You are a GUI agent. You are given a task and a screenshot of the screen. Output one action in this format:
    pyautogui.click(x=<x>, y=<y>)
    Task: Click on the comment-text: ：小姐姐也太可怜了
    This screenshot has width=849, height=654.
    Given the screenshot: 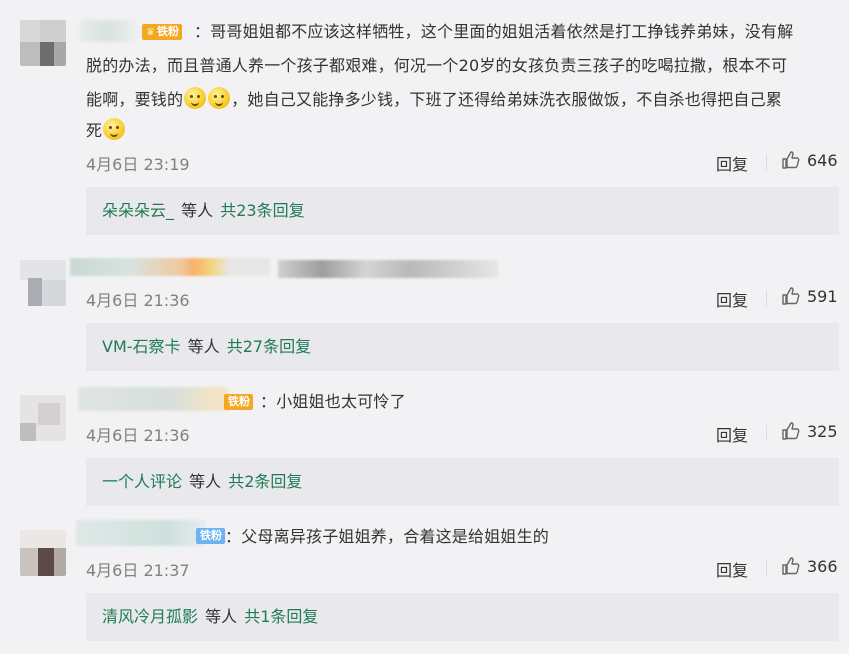 What is the action you would take?
    pyautogui.click(x=333, y=401)
    